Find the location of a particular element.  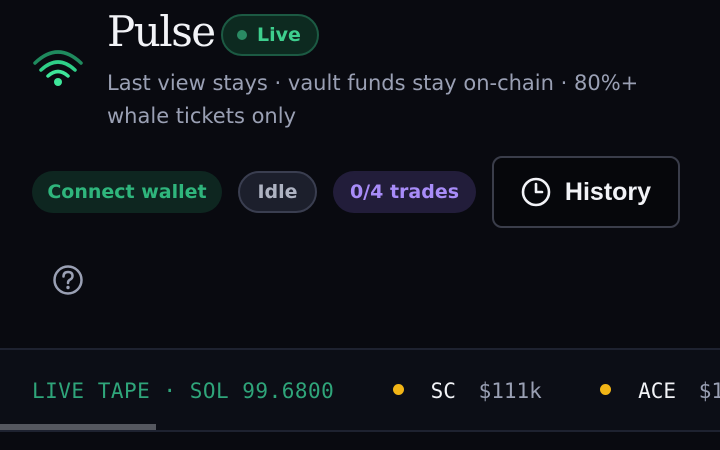

history-label: History is located at coordinates (608, 191).